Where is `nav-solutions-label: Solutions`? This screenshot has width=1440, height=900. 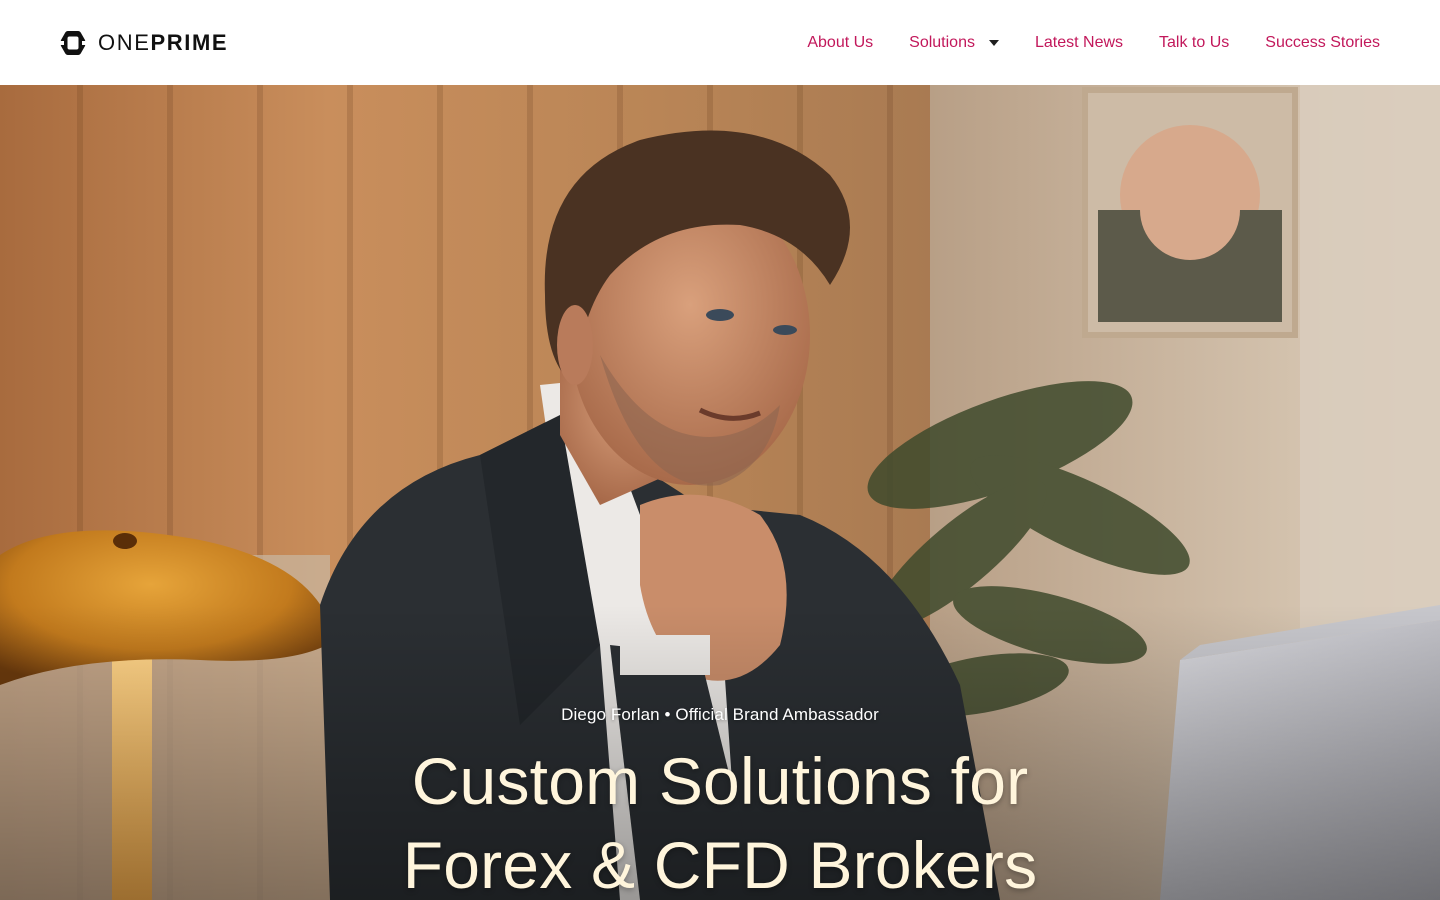
nav-solutions-label: Solutions is located at coordinates (942, 42).